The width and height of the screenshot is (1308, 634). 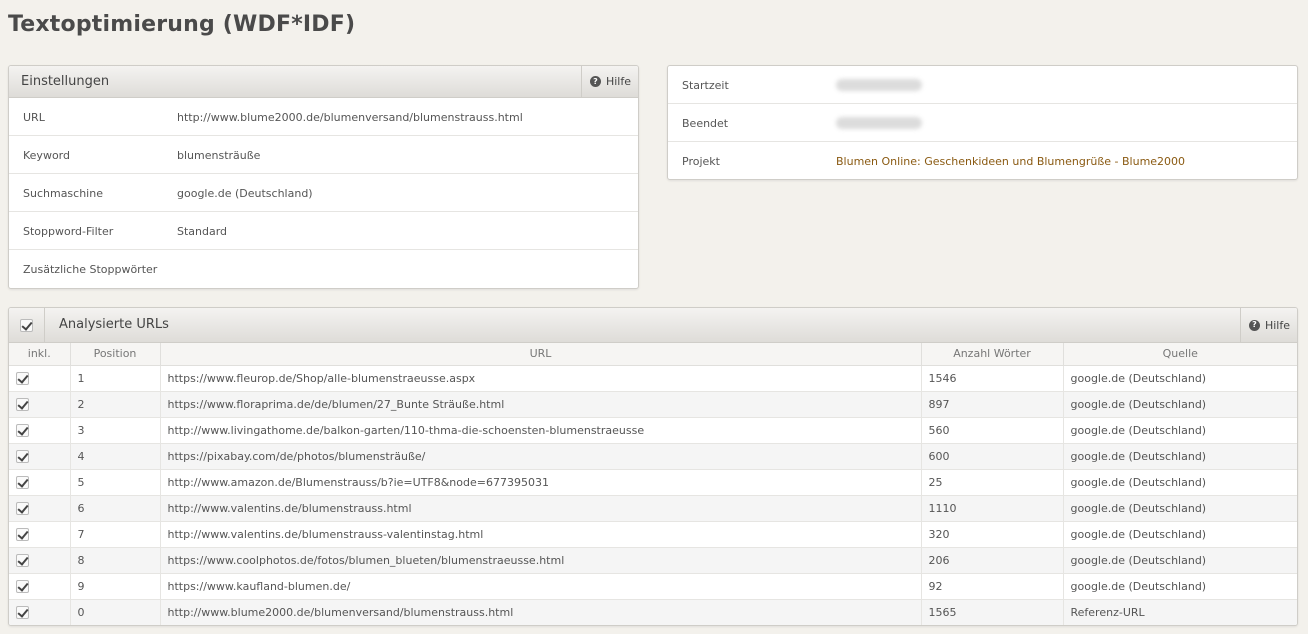 What do you see at coordinates (992, 456) in the screenshot?
I see `word-count-cell: 600` at bounding box center [992, 456].